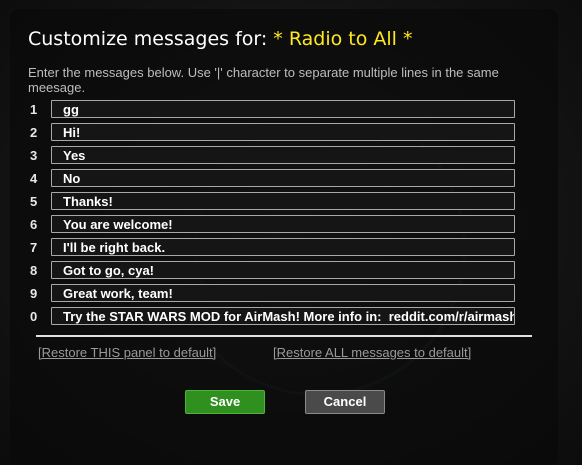 The width and height of the screenshot is (582, 465). What do you see at coordinates (34, 270) in the screenshot?
I see `message-number: 8` at bounding box center [34, 270].